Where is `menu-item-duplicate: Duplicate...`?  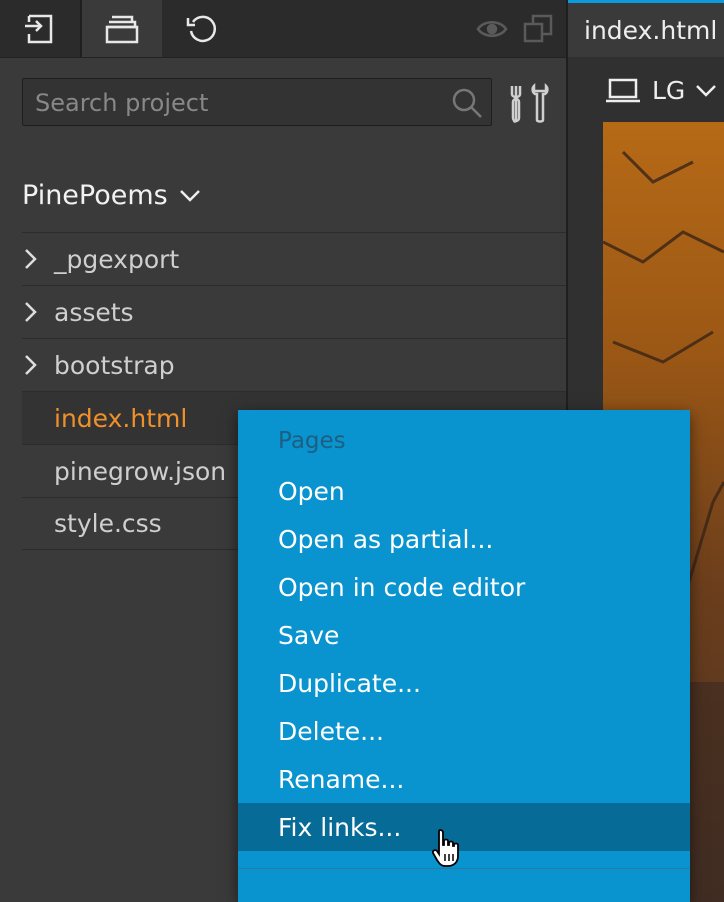 menu-item-duplicate: Duplicate... is located at coordinates (464, 683).